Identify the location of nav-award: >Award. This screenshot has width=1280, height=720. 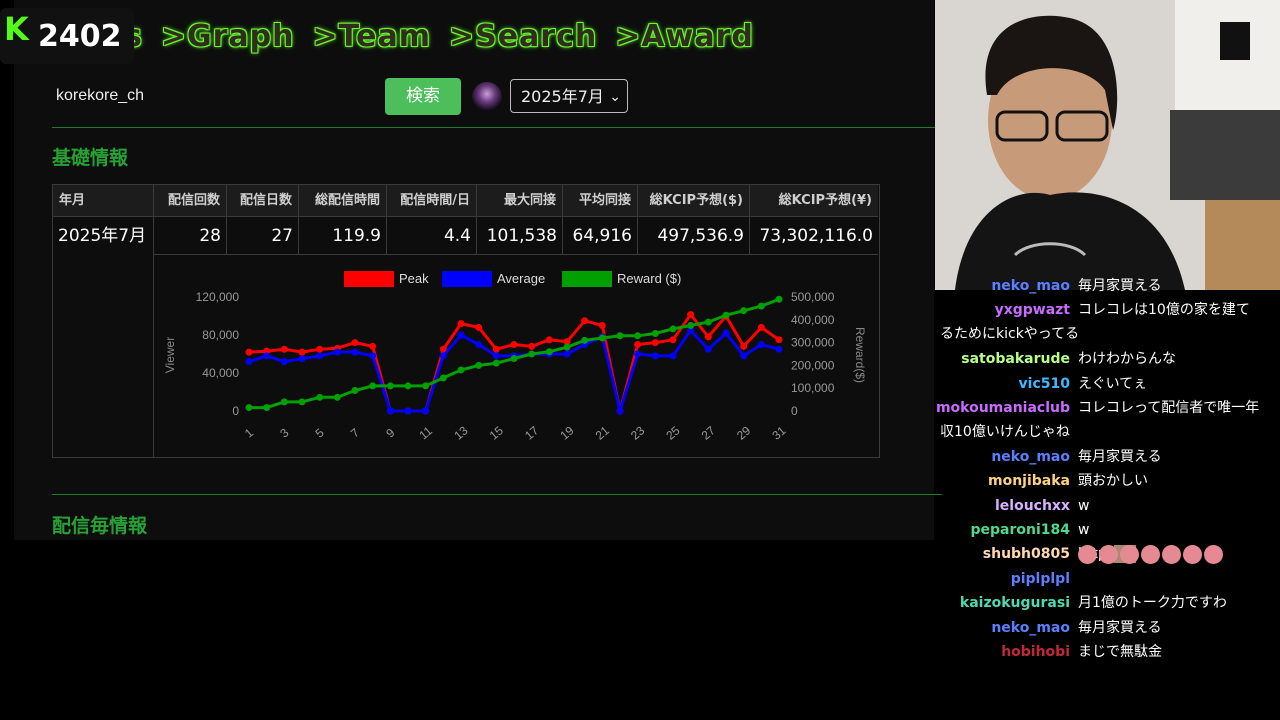
(684, 36).